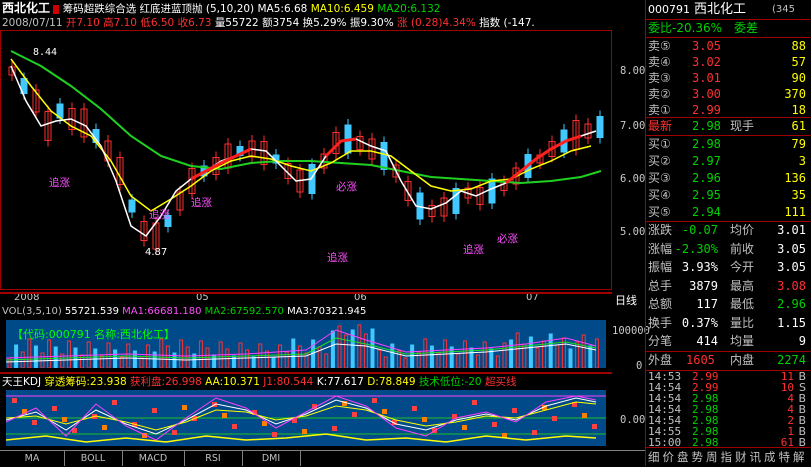 The height and width of the screenshot is (467, 811). What do you see at coordinates (795, 94) in the screenshot?
I see `ask-volume: 370` at bounding box center [795, 94].